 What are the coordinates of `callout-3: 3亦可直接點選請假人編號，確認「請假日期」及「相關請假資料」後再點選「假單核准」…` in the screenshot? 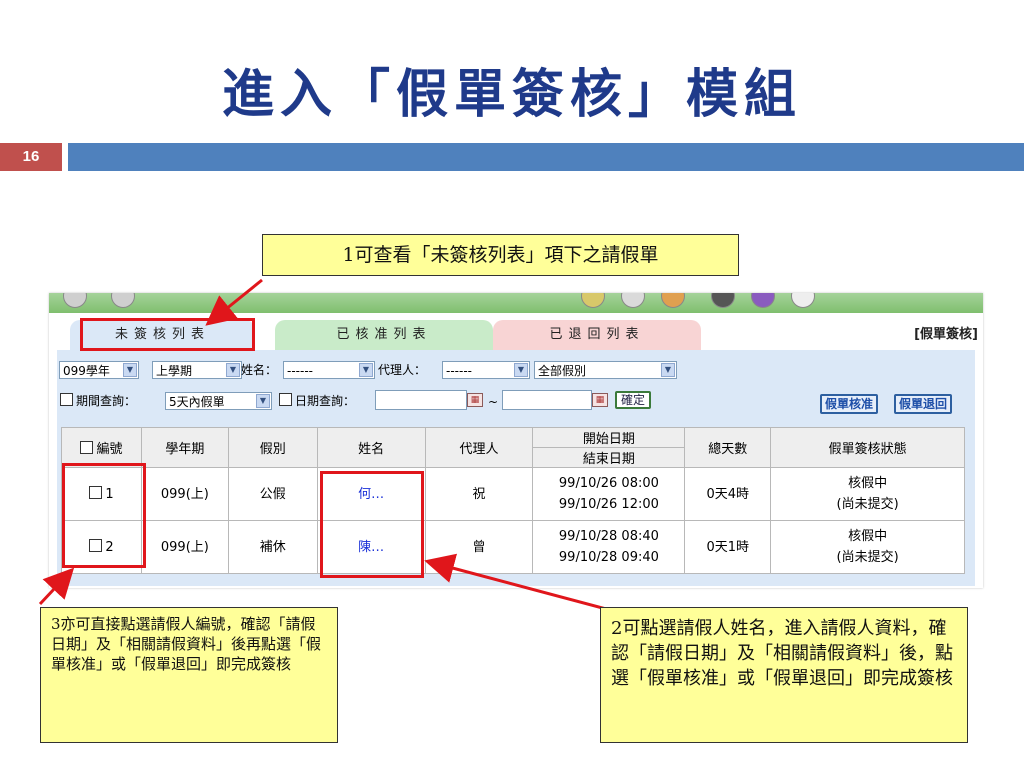 It's located at (189, 675).